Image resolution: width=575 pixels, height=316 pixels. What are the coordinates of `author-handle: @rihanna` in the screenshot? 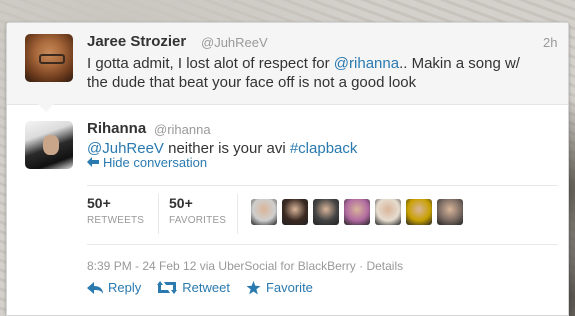 It's located at (182, 129).